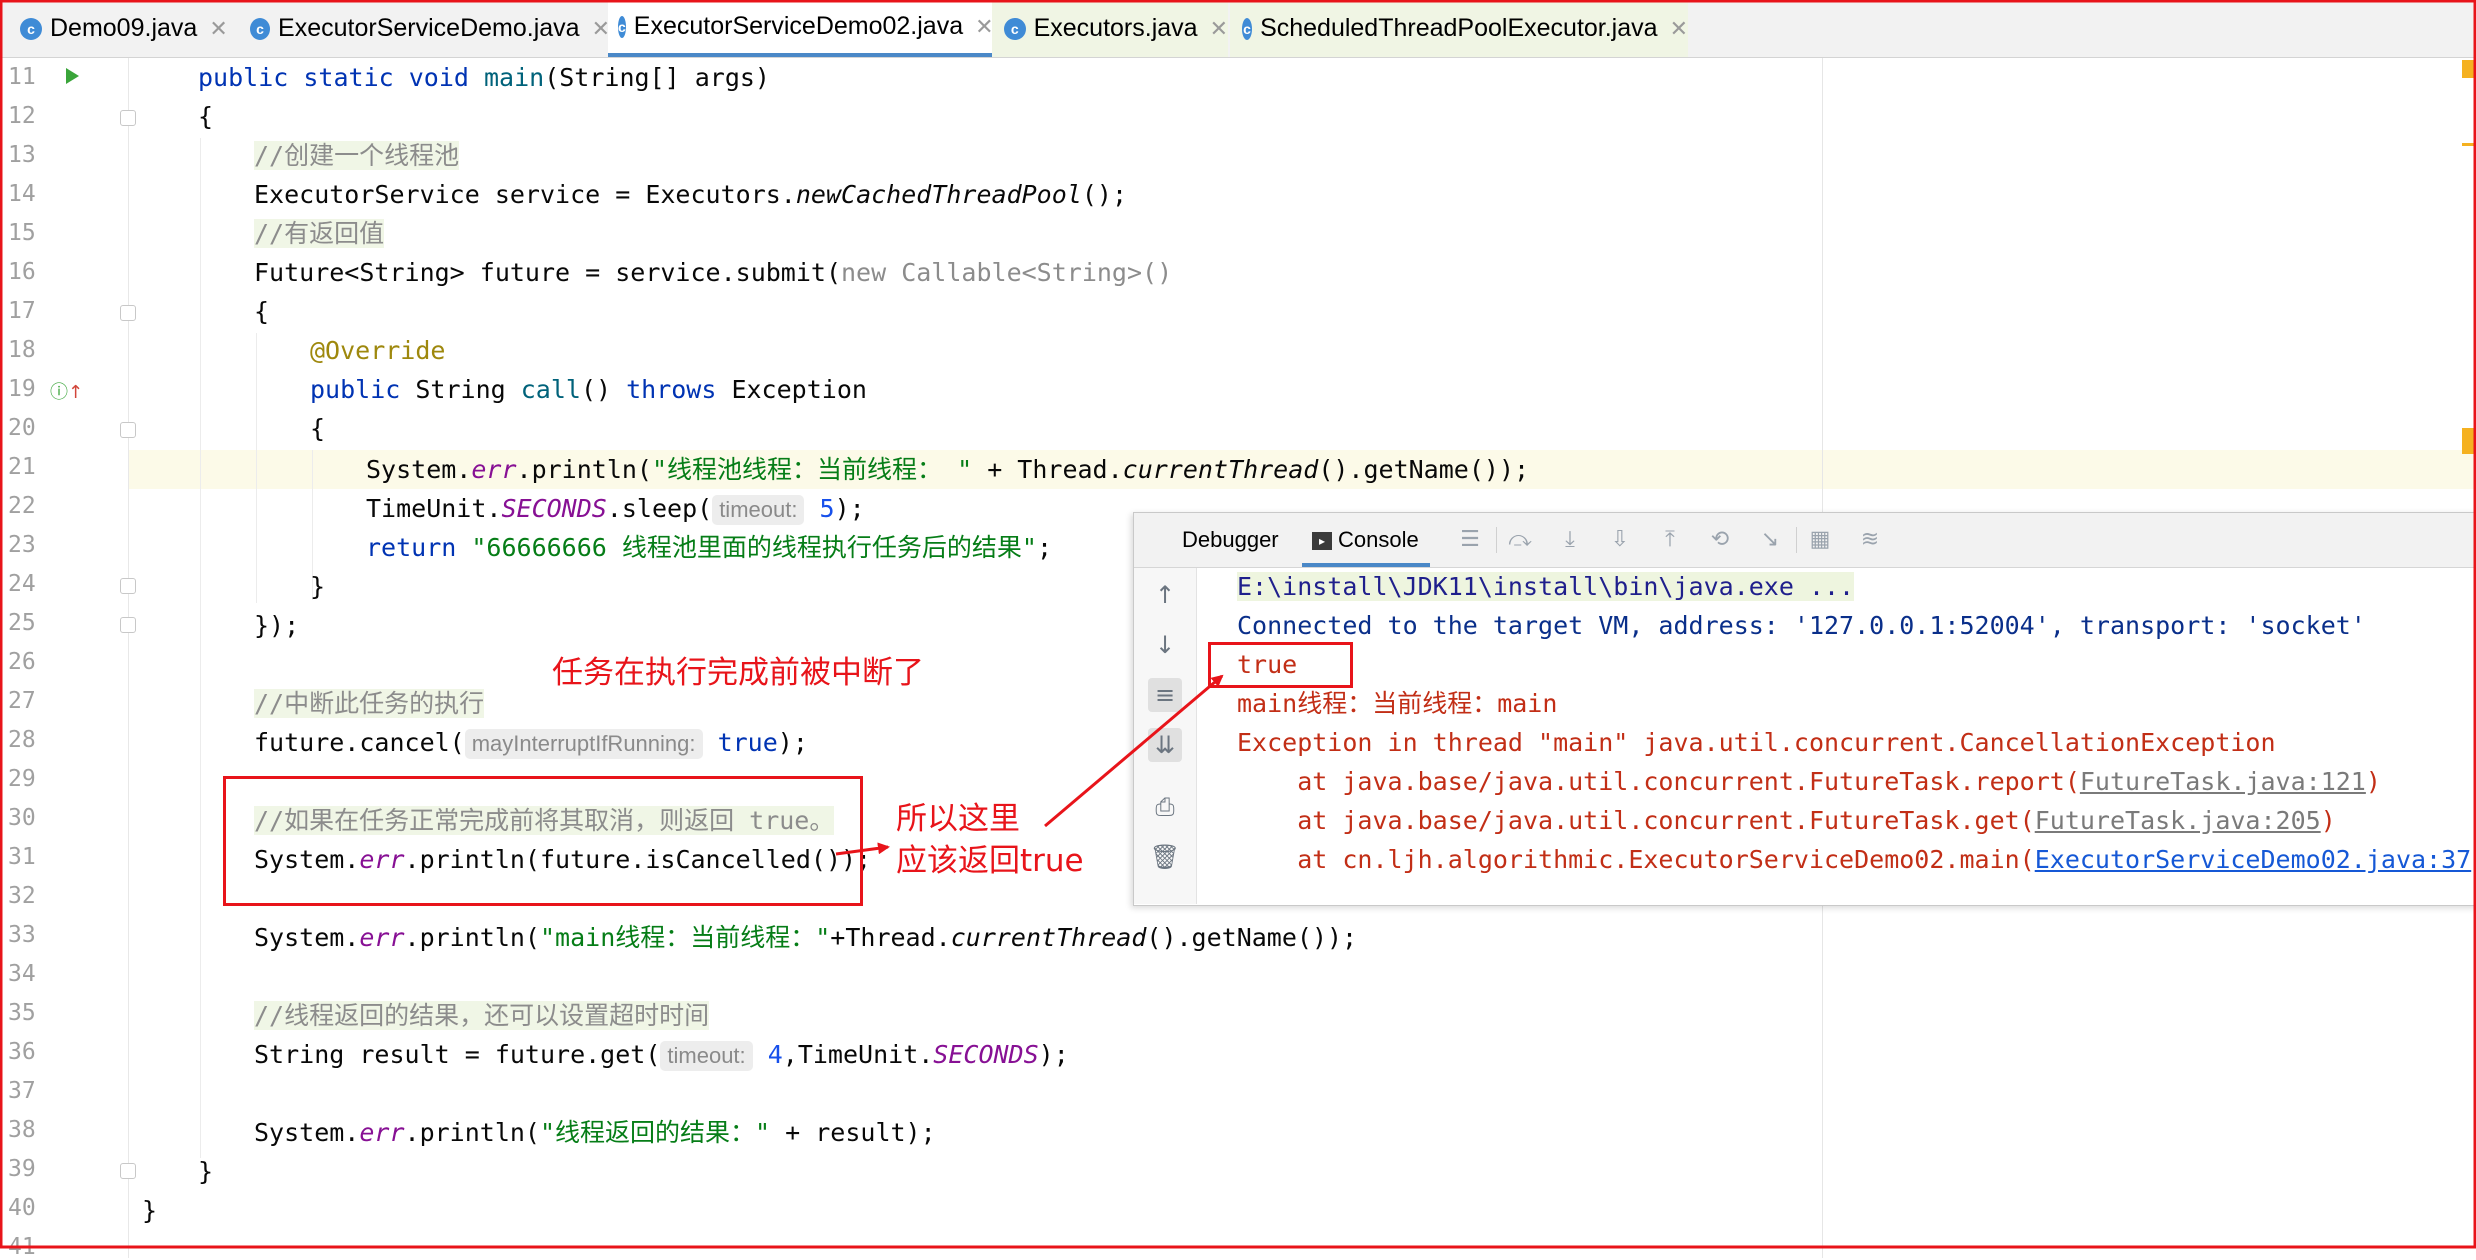 Image resolution: width=2476 pixels, height=1260 pixels. Describe the element at coordinates (1570, 540) in the screenshot. I see `step-into-icon: ⤓` at that location.